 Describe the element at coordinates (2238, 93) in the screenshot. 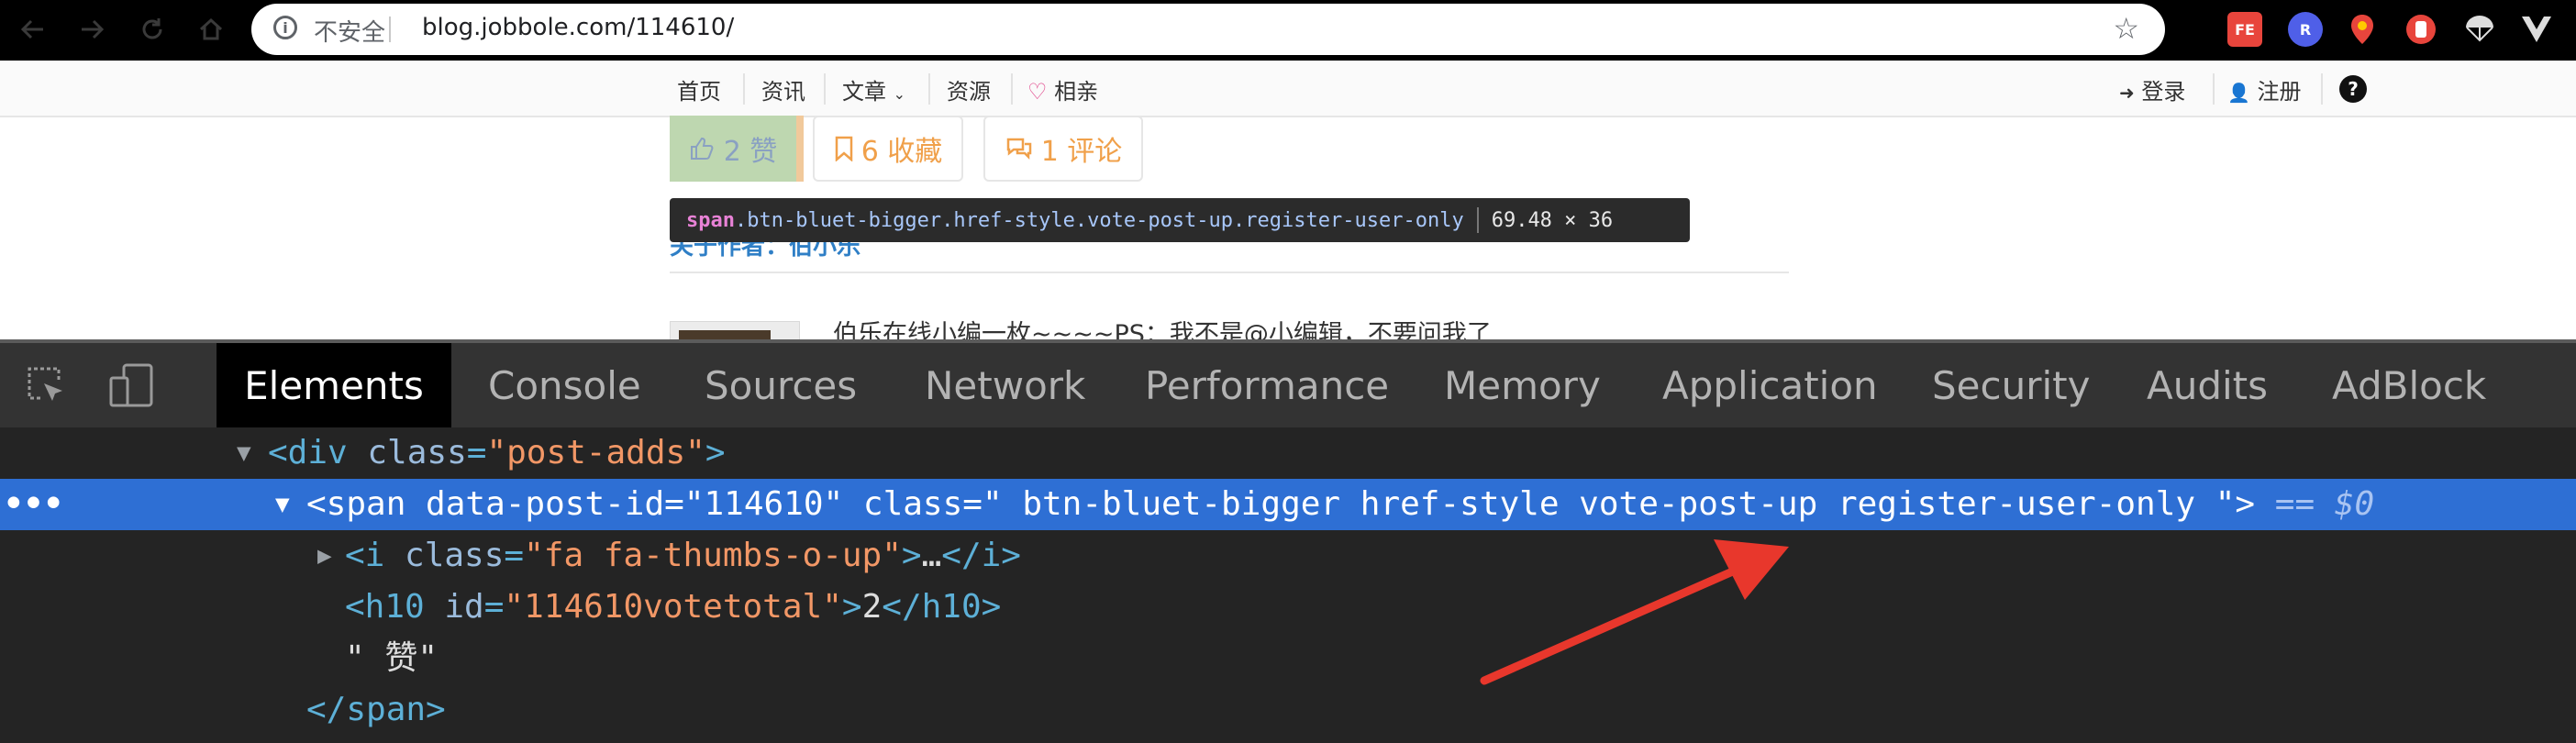

I see `user-plus-icon: 👤` at that location.